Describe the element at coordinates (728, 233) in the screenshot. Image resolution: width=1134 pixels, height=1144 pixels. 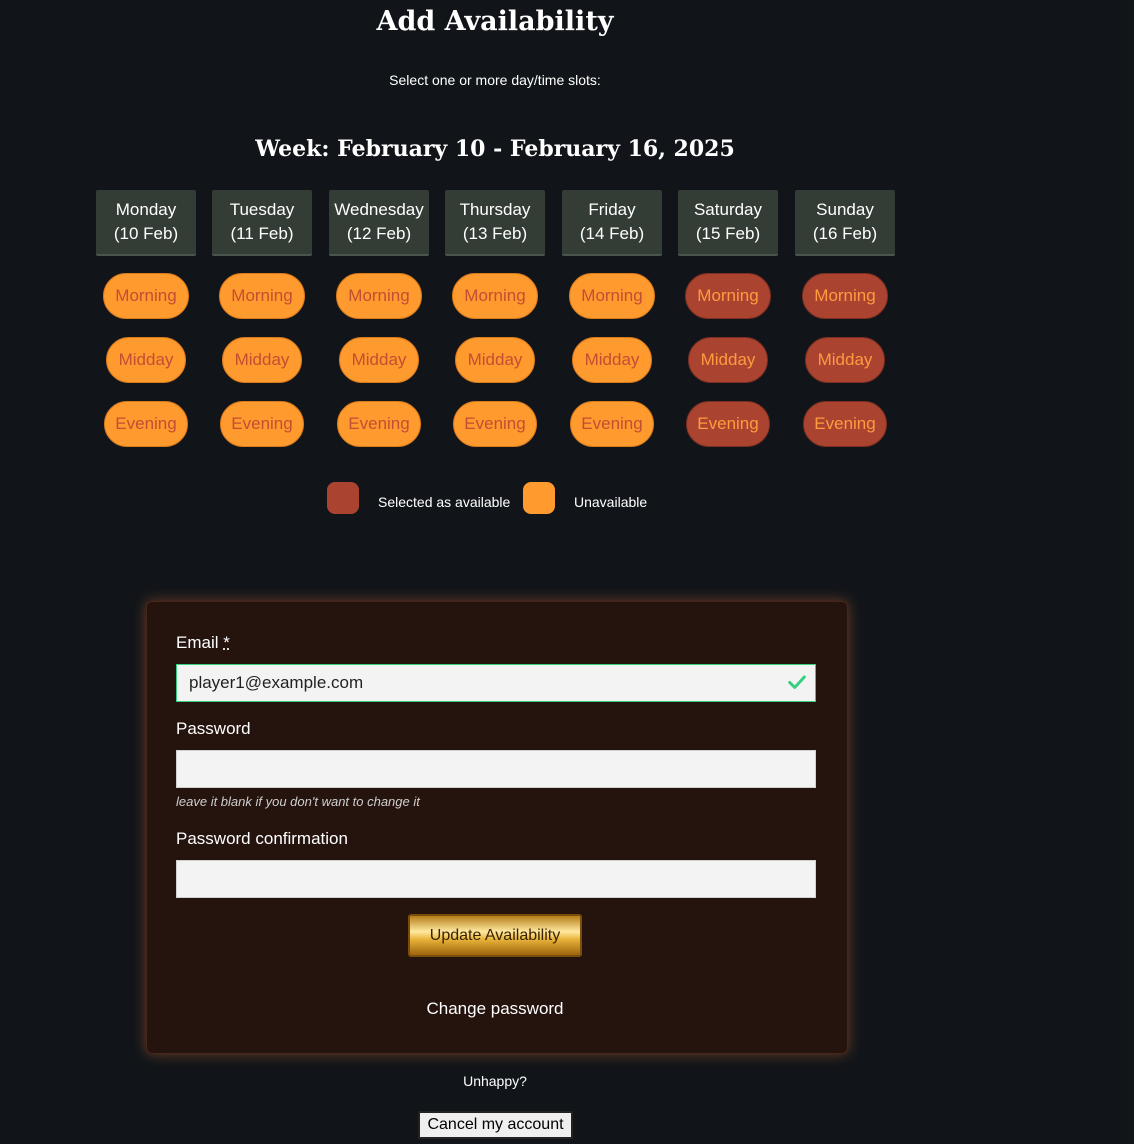
I see `day-date: (15 Feb)` at that location.